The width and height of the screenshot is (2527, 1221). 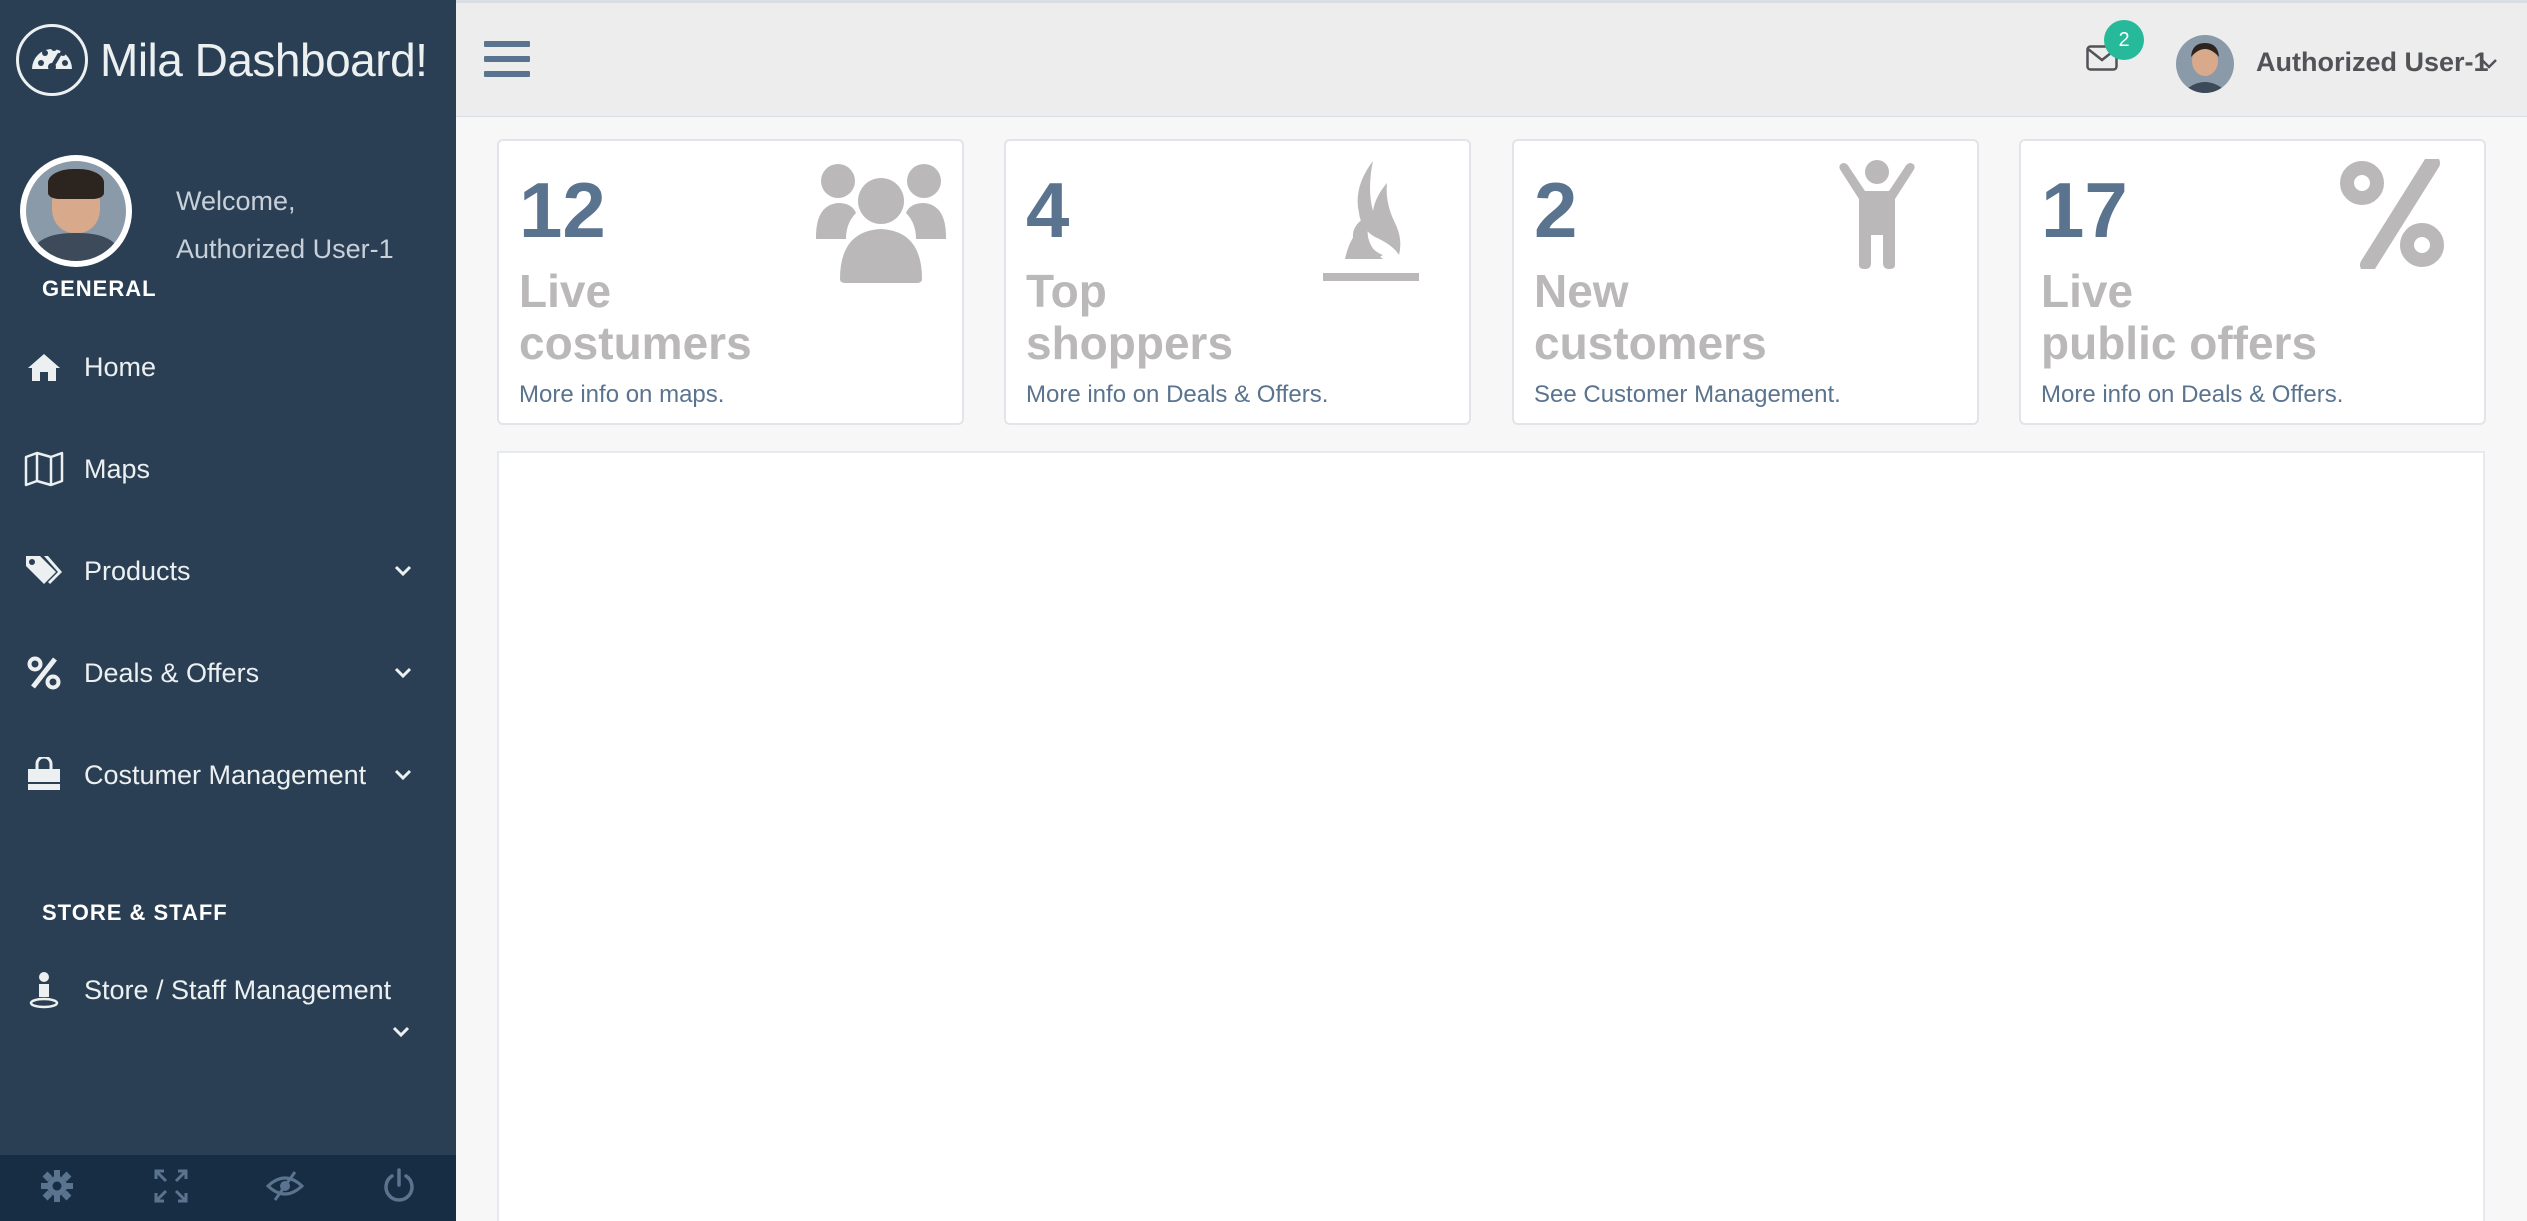 What do you see at coordinates (1371, 224) in the screenshot?
I see `fire-icon` at bounding box center [1371, 224].